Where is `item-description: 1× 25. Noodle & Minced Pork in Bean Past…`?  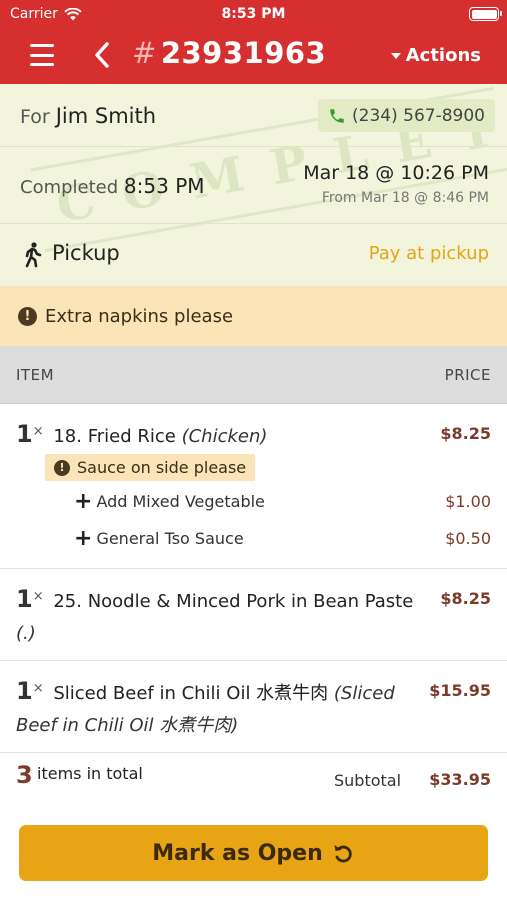 item-description: 1× 25. Noodle & Minced Pork in Bean Past… is located at coordinates (216, 616).